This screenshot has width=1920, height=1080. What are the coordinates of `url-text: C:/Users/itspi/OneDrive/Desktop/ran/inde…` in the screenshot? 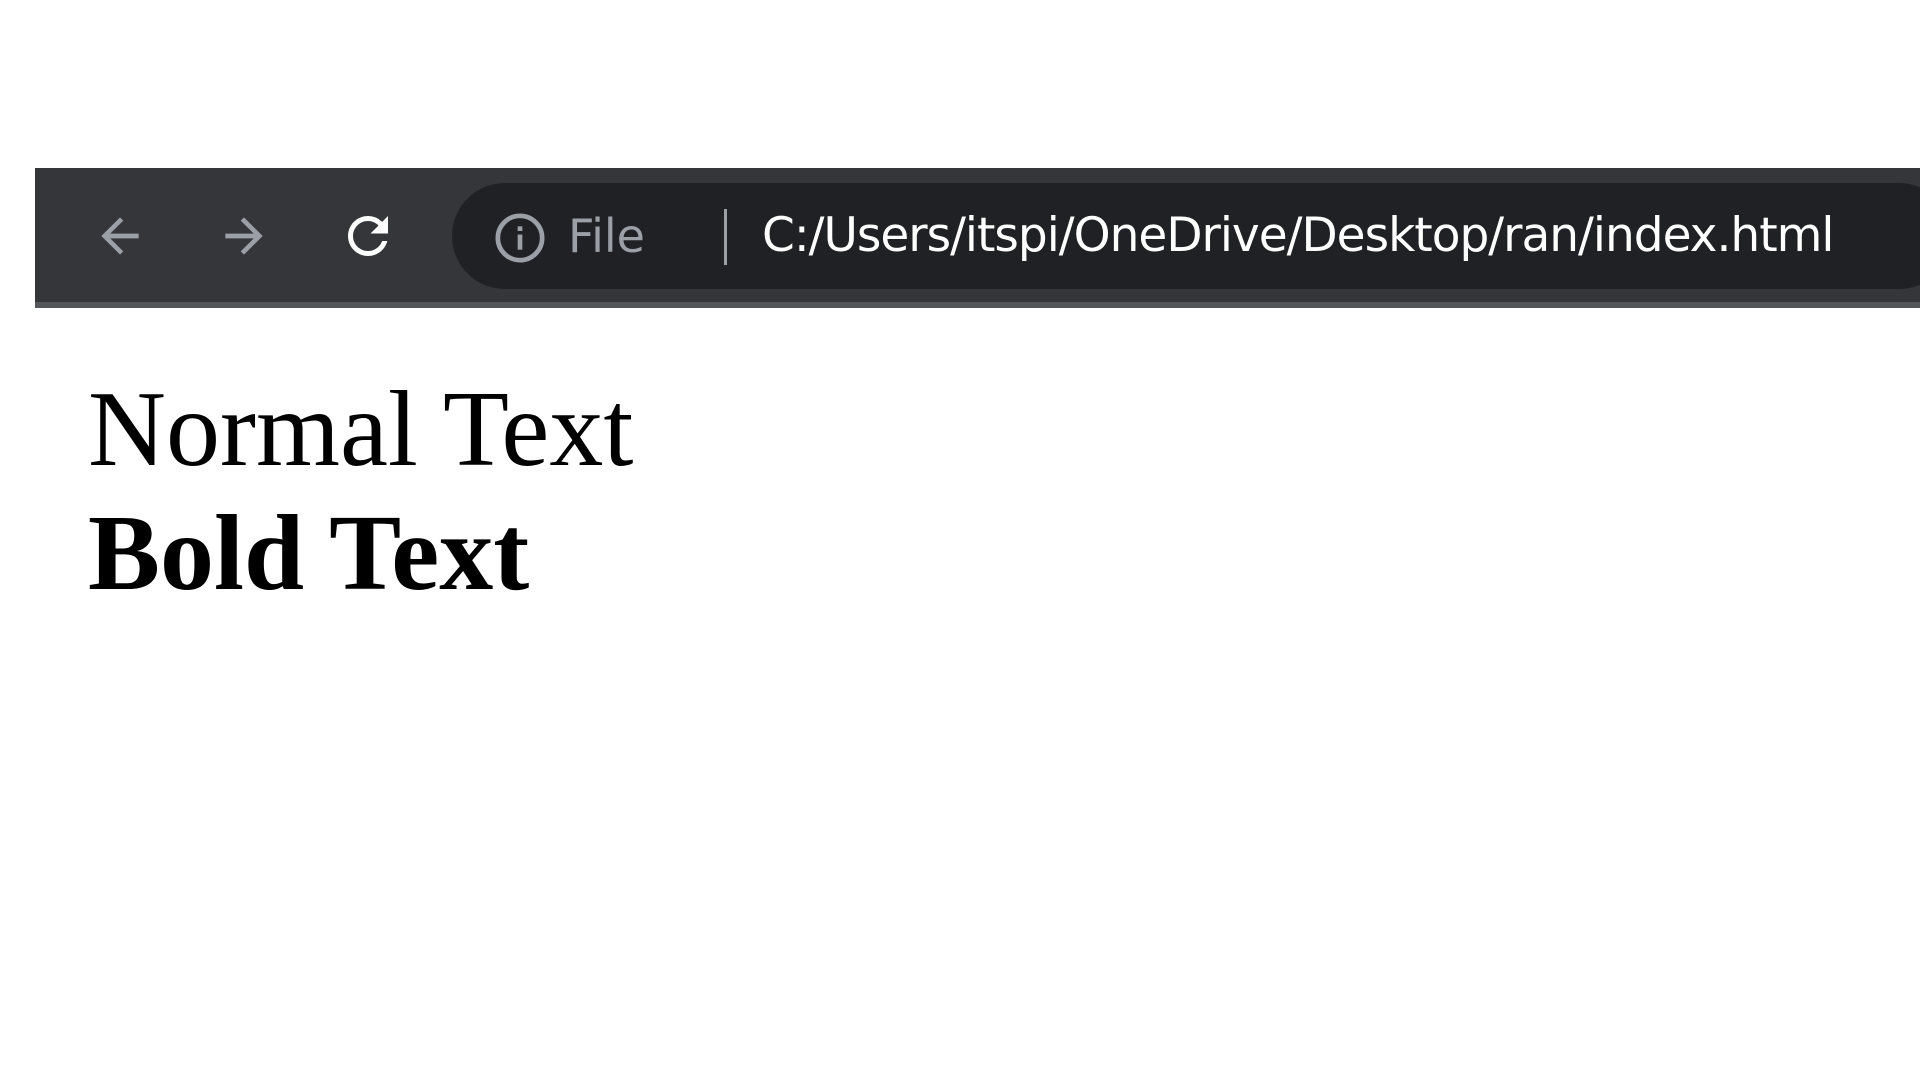 It's located at (1298, 236).